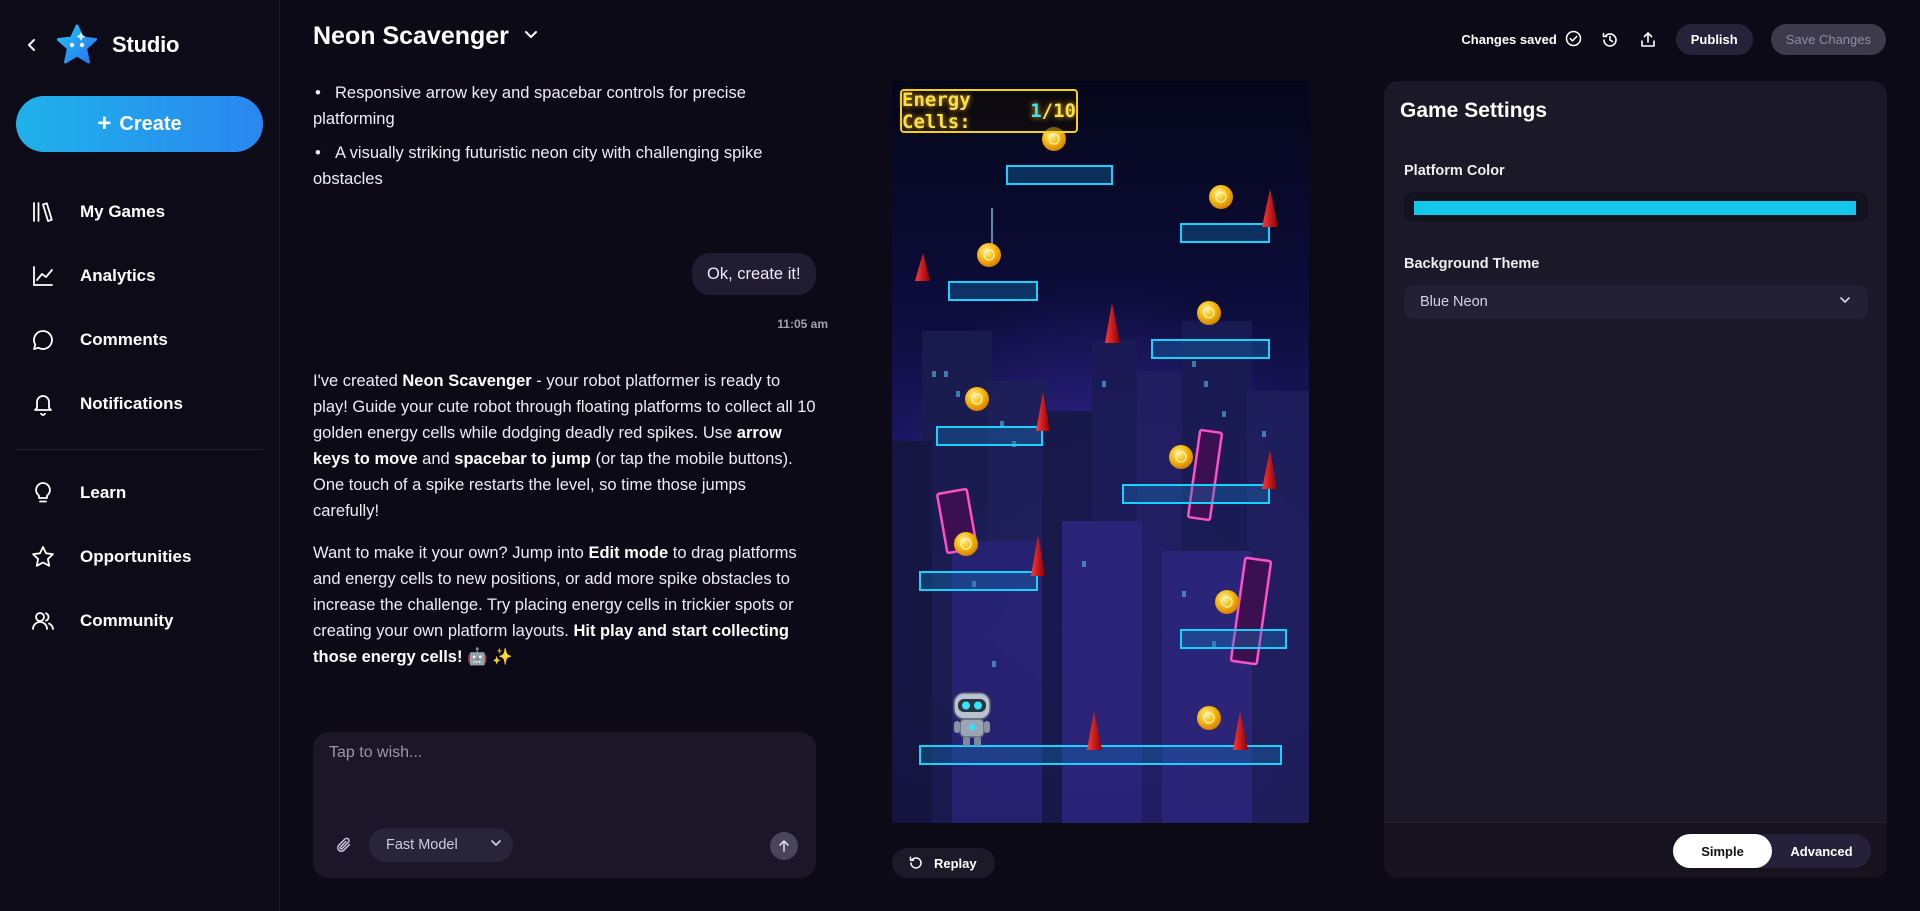 This screenshot has height=911, width=1920. Describe the element at coordinates (1064, 111) in the screenshot. I see `score-total: 10` at that location.